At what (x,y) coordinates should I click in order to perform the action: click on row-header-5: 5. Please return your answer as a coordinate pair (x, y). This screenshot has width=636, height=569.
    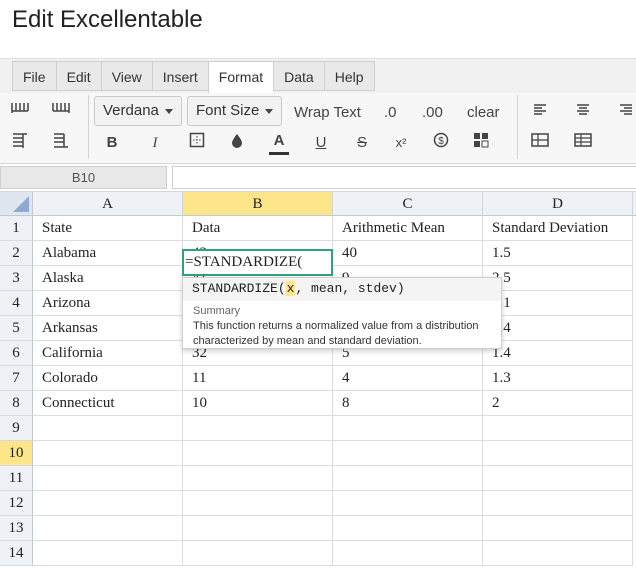
    Looking at the image, I should click on (16, 328).